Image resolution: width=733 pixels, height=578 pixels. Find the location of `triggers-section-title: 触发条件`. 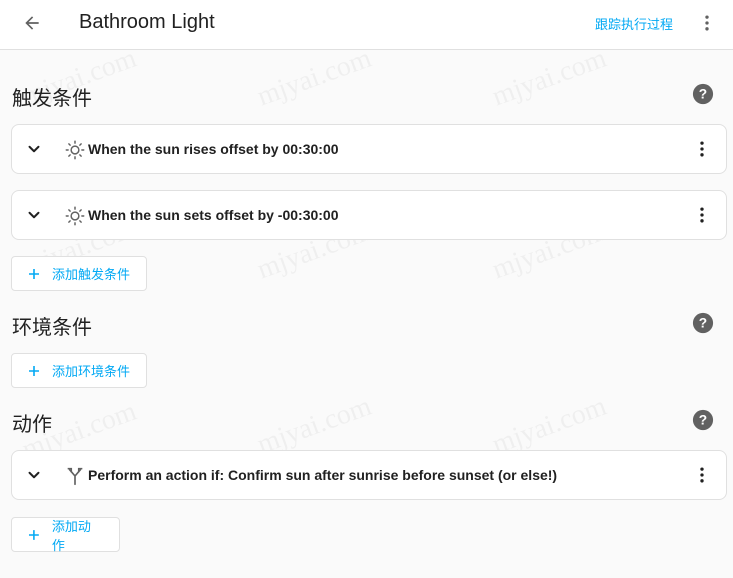

triggers-section-title: 触发条件 is located at coordinates (52, 99).